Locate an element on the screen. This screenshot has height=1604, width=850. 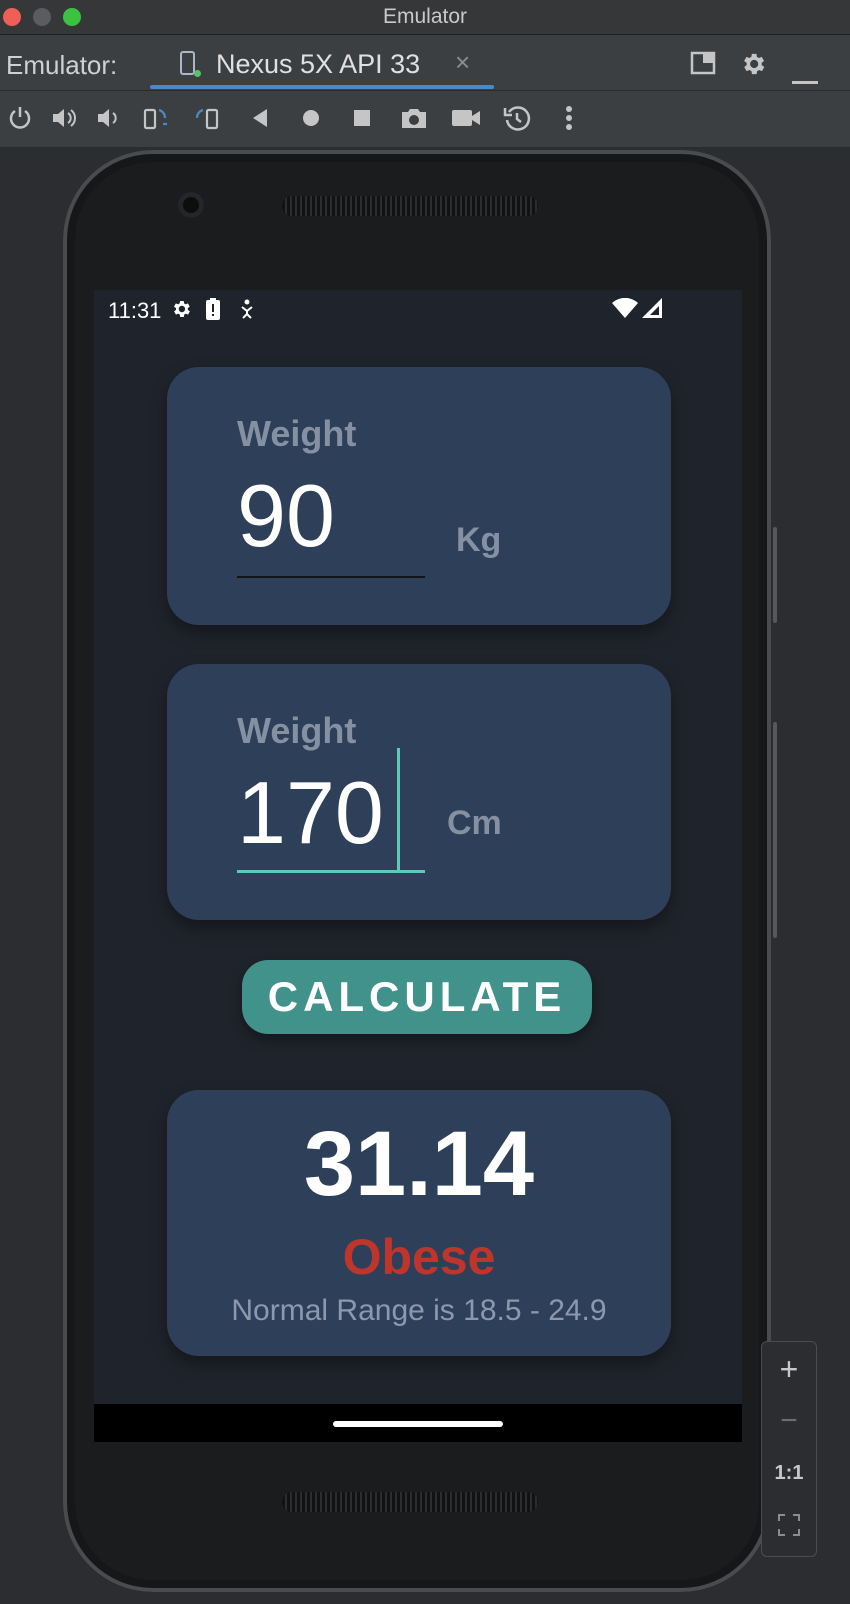
device-tab-label: Nexus 5X API 33 is located at coordinates (318, 64).